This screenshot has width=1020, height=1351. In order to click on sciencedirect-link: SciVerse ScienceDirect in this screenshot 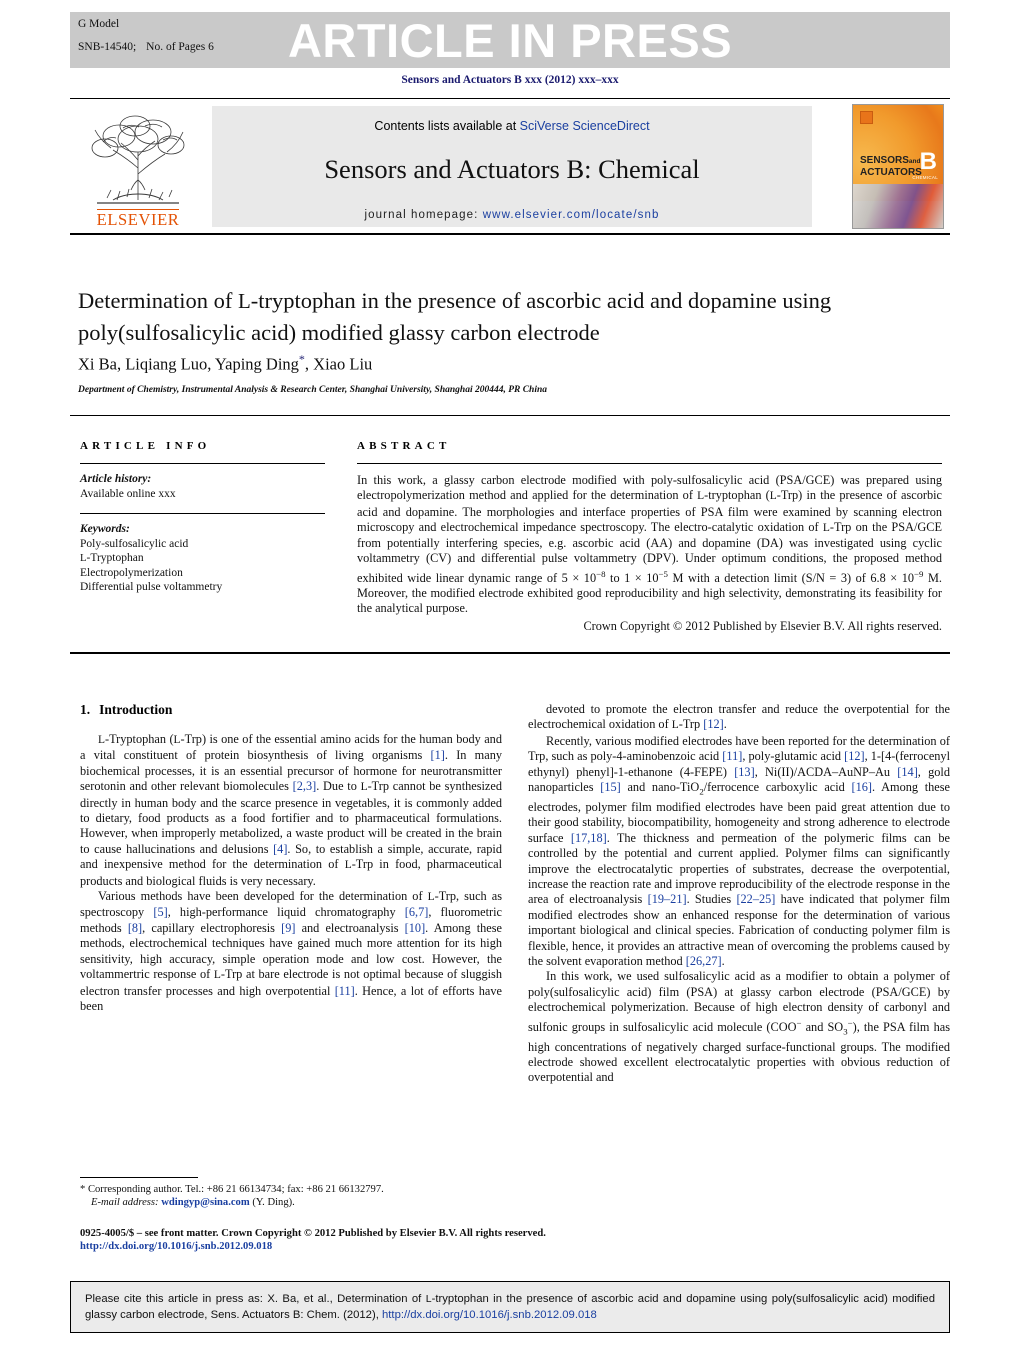, I will do `click(585, 126)`.